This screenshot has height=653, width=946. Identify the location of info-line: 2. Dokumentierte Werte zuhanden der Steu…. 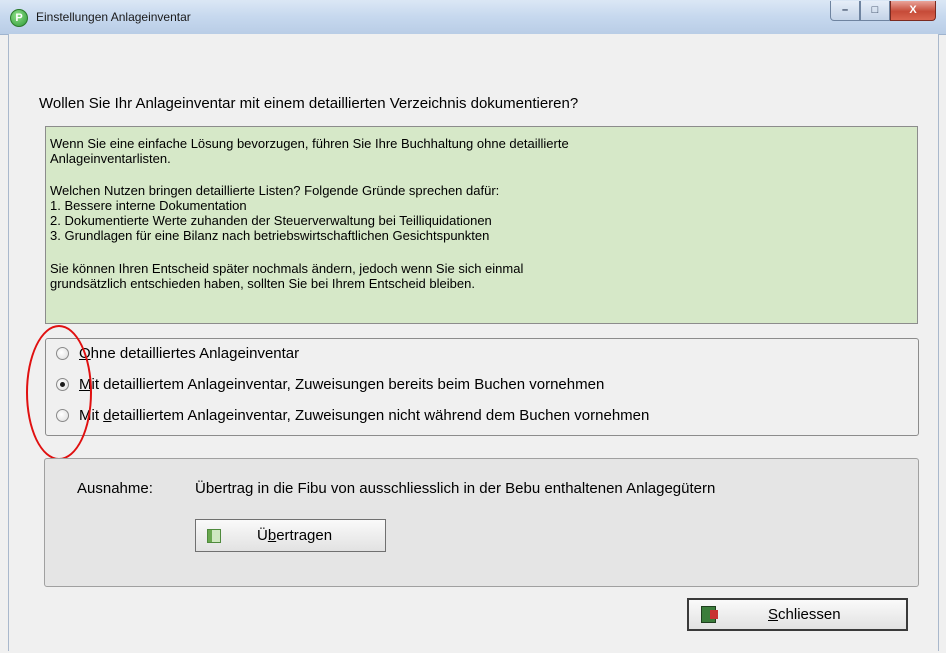
(271, 220).